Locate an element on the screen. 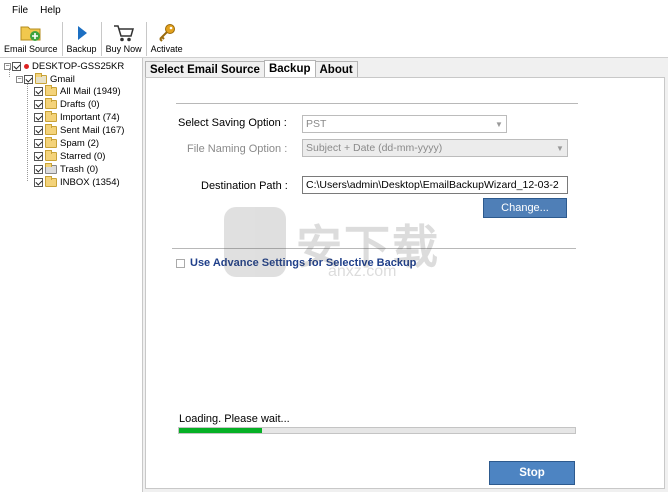 The width and height of the screenshot is (668, 492). inbox-icon is located at coordinates (51, 181).